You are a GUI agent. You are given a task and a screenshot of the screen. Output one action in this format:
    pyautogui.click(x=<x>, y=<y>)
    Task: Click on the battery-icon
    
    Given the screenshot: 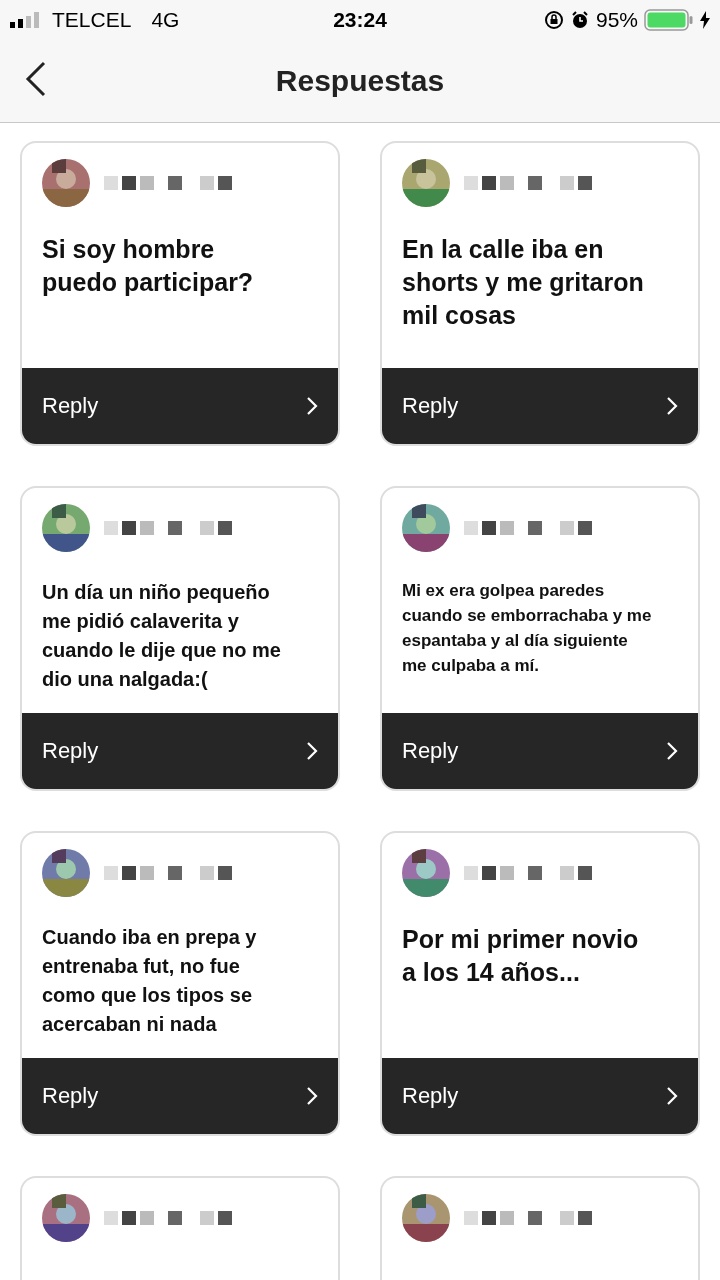 What is the action you would take?
    pyautogui.click(x=669, y=20)
    